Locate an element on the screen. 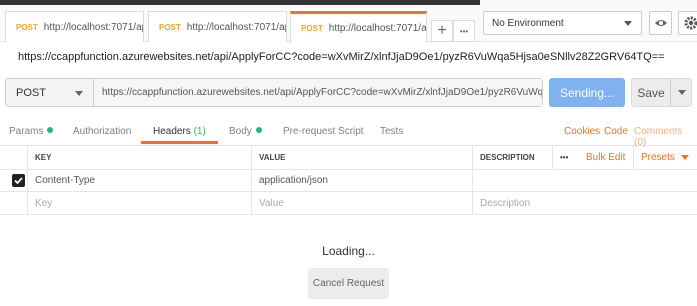 Image resolution: width=697 pixels, height=306 pixels. save-divider is located at coordinates (670, 92).